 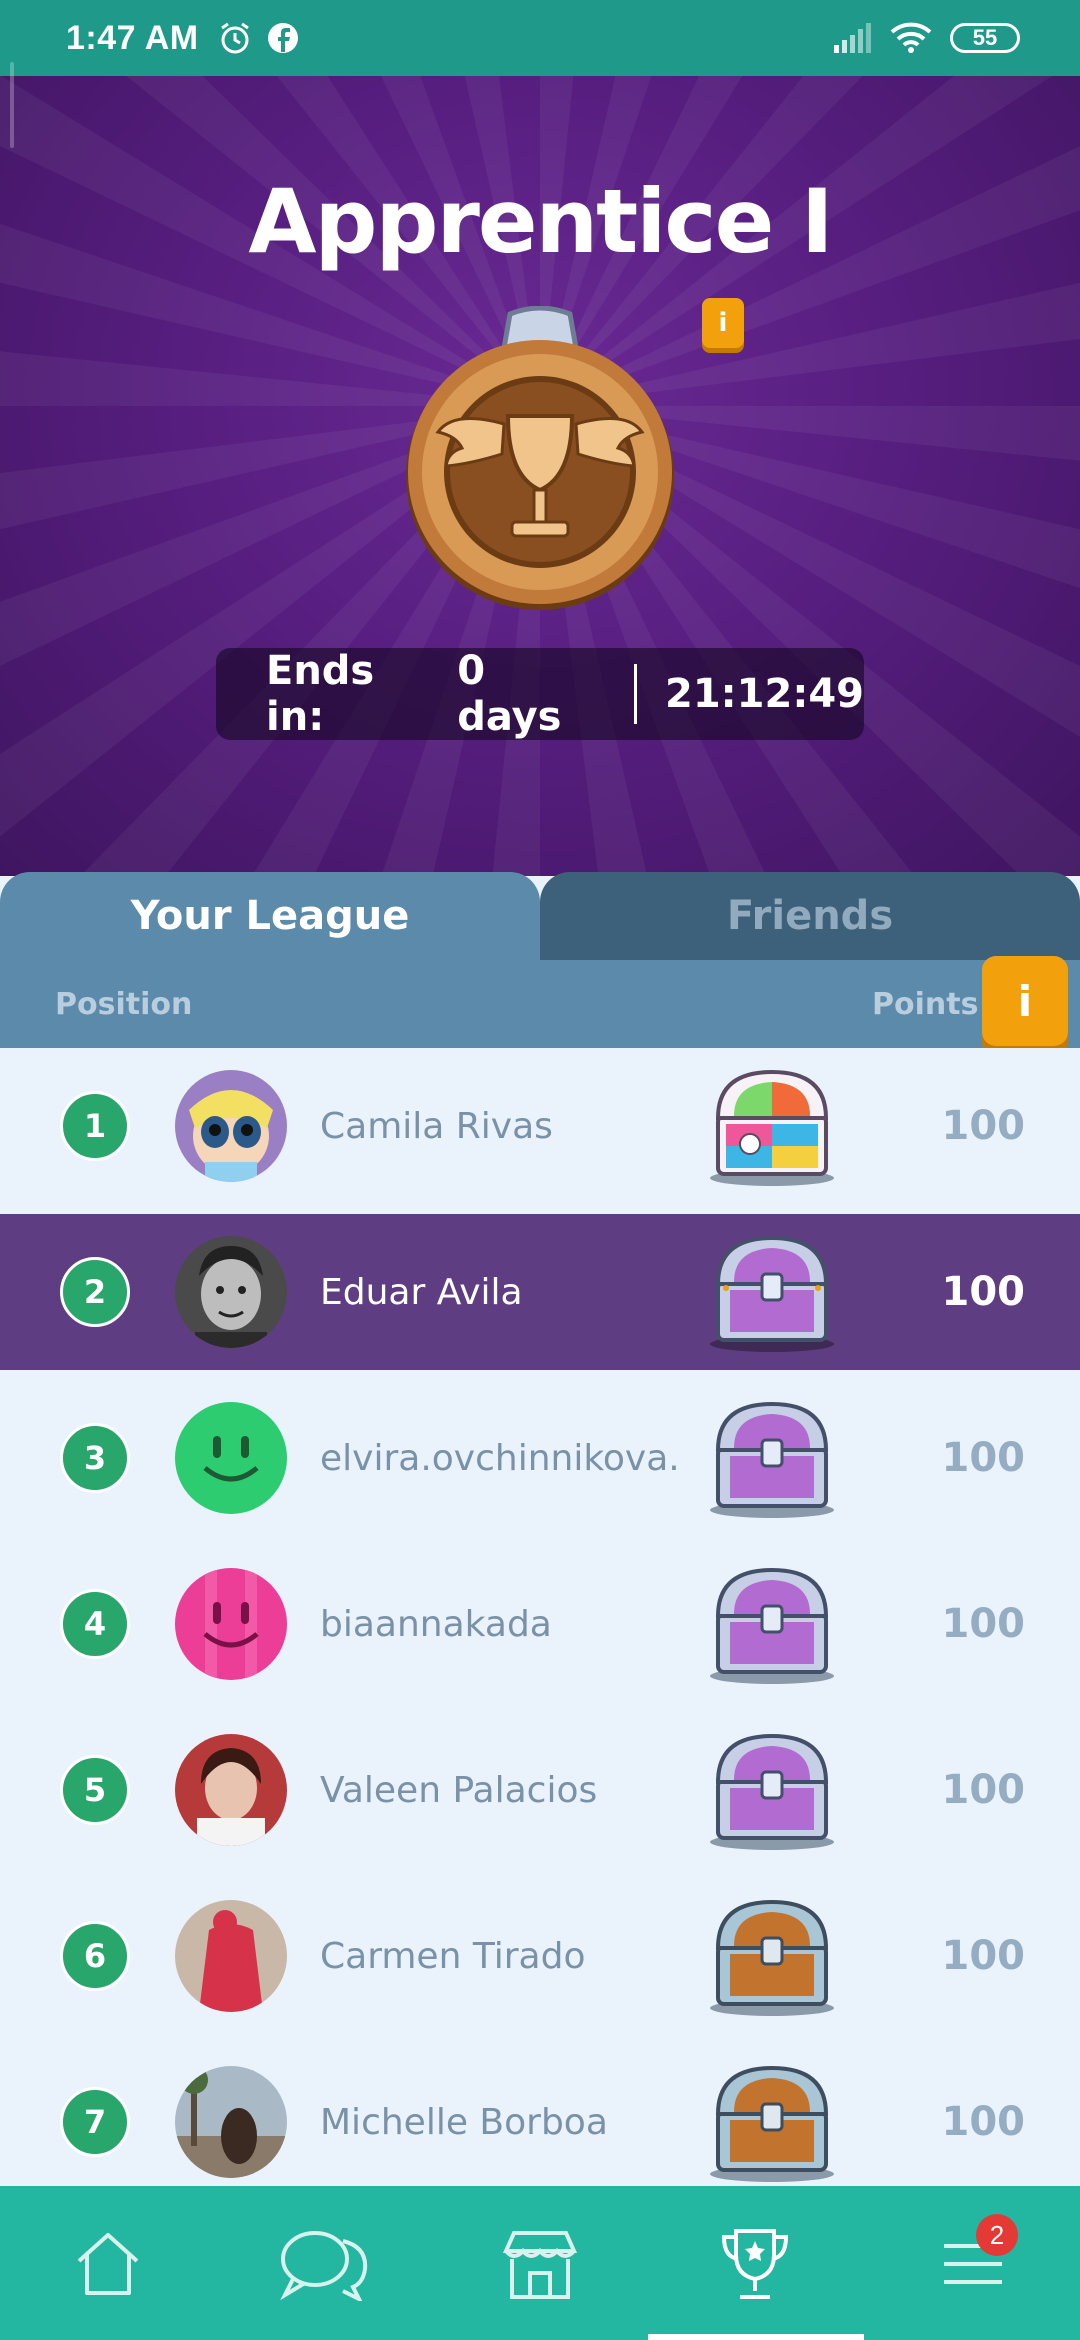 I want to click on signal-icon, so click(x=852, y=38).